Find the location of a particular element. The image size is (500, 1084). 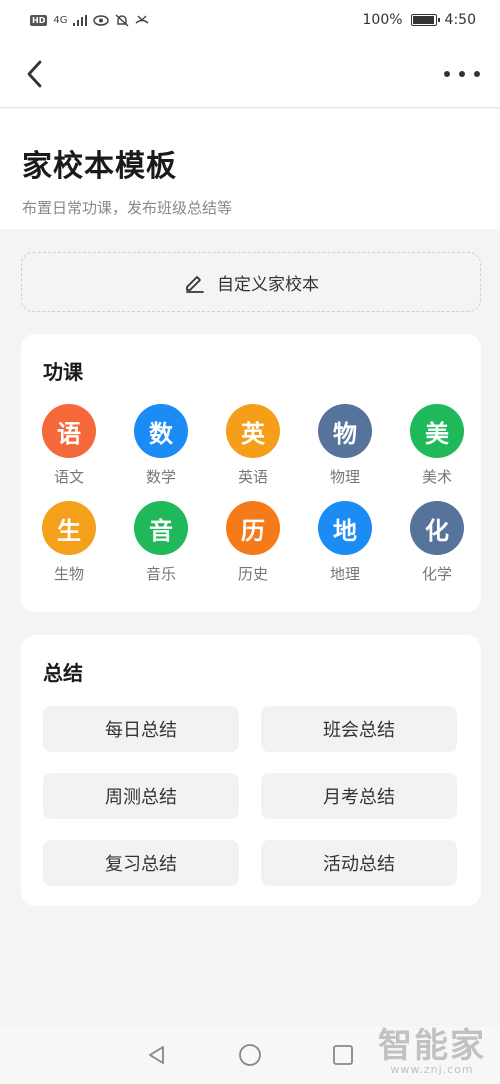

square-recents-icon is located at coordinates (343, 1055).